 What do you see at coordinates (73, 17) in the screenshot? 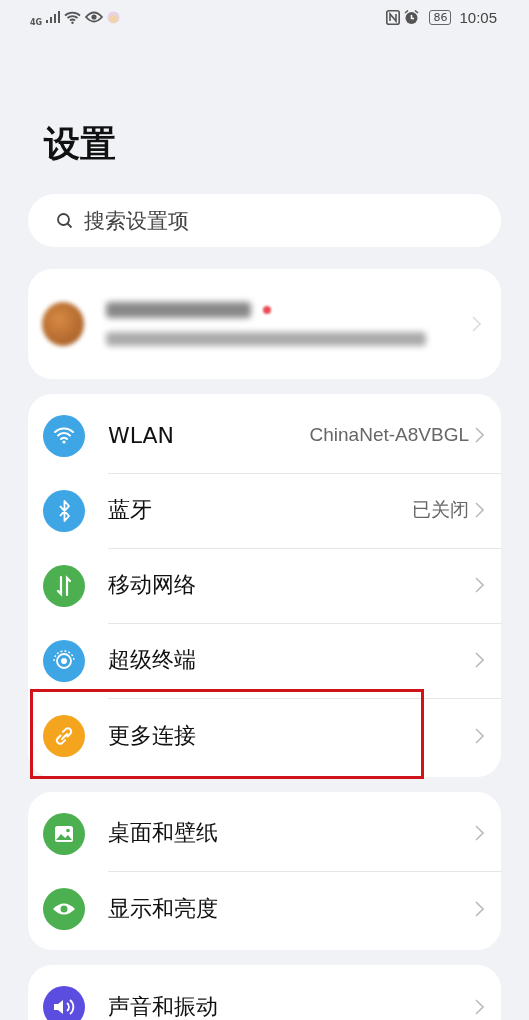
I see `wifi-icon` at bounding box center [73, 17].